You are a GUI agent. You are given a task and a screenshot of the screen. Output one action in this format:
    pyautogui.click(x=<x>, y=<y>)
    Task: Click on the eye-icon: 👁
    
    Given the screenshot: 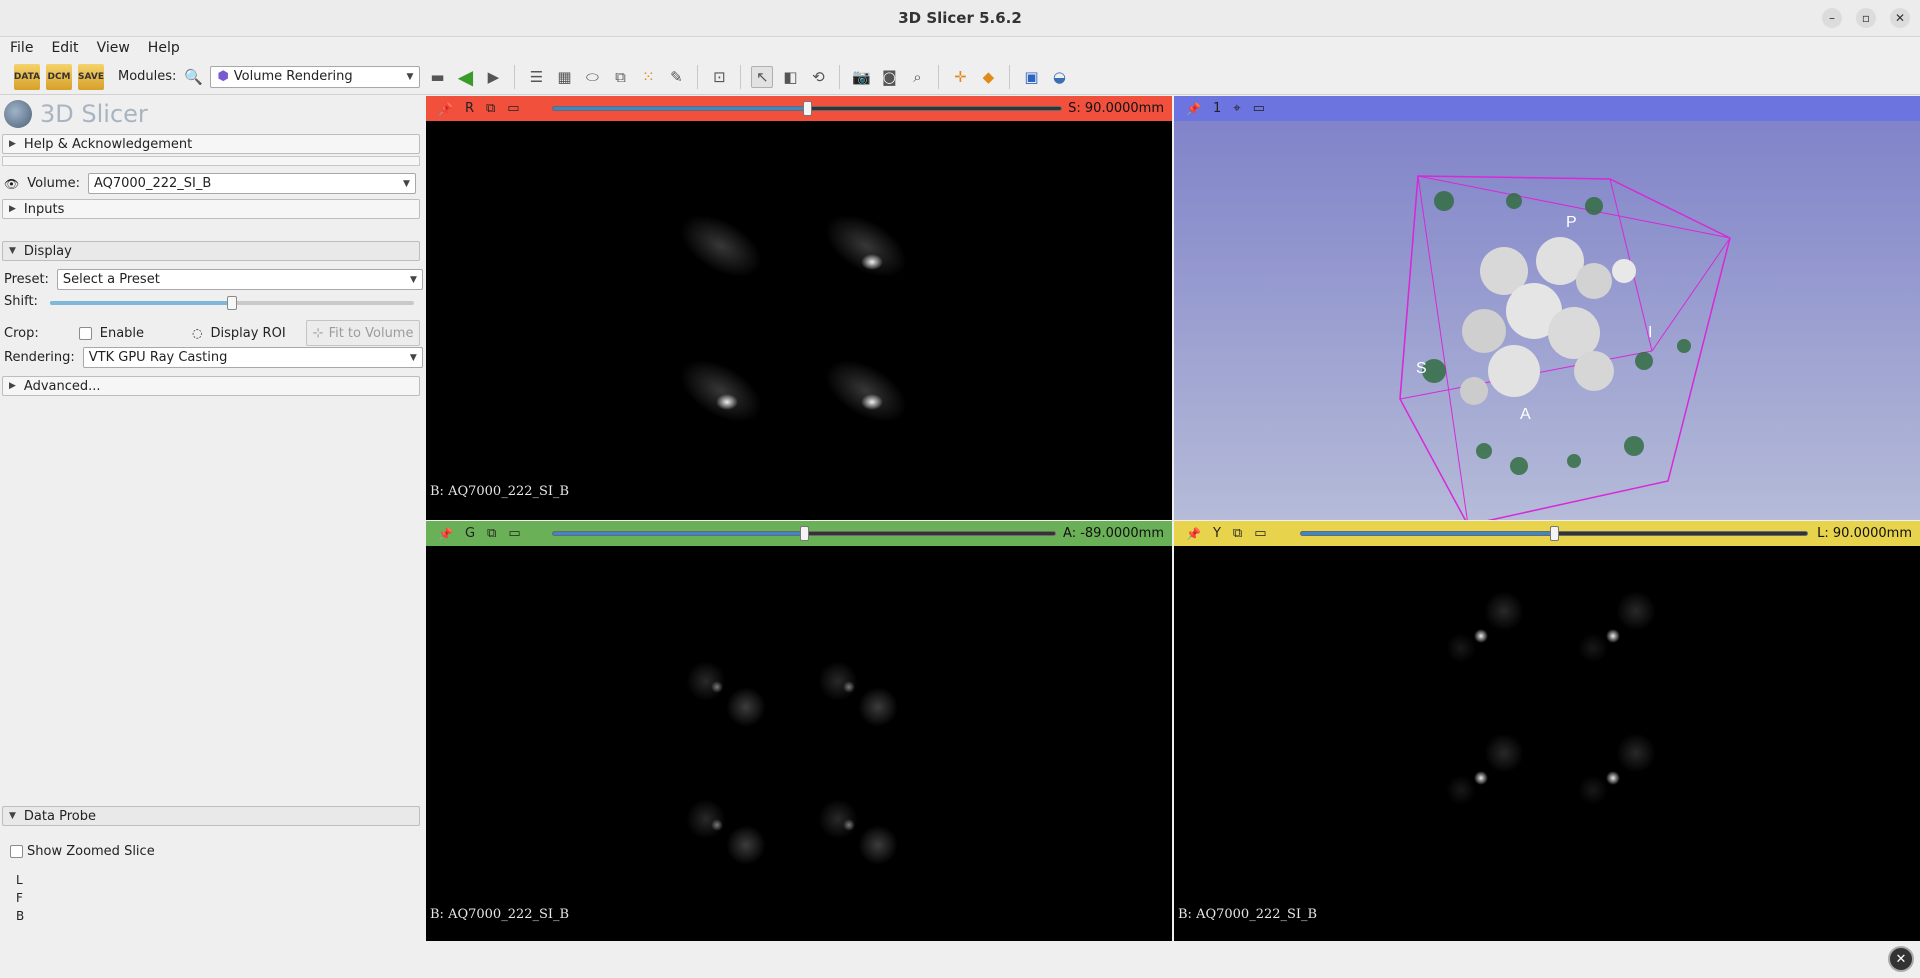 What is the action you would take?
    pyautogui.click(x=11, y=184)
    